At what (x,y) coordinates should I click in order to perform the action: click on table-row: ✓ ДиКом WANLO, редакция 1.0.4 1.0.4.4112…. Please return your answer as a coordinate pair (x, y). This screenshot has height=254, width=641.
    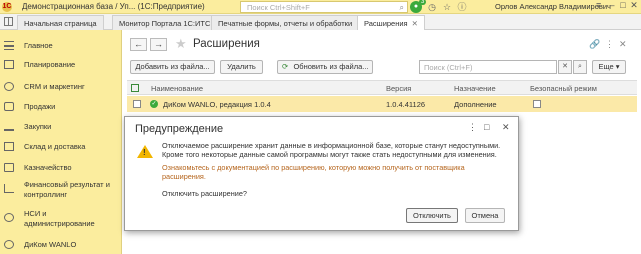
    Looking at the image, I should click on (382, 104).